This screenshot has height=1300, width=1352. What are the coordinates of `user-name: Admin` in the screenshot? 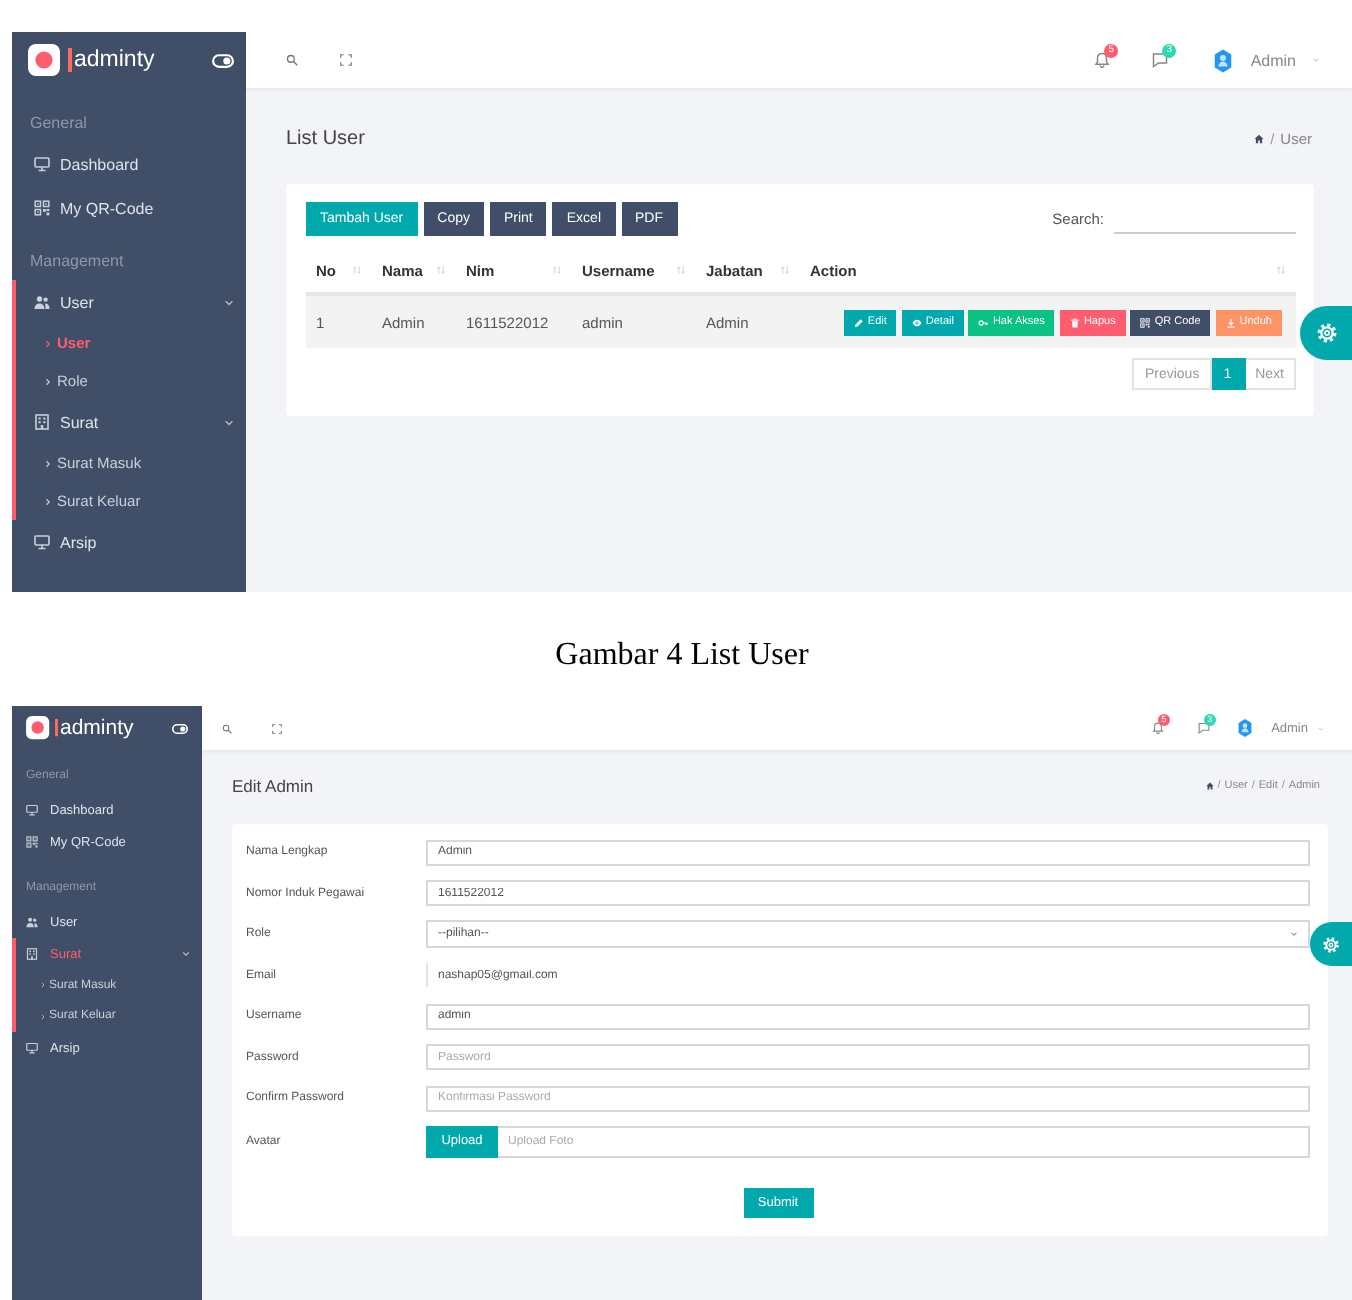 It's located at (1273, 60).